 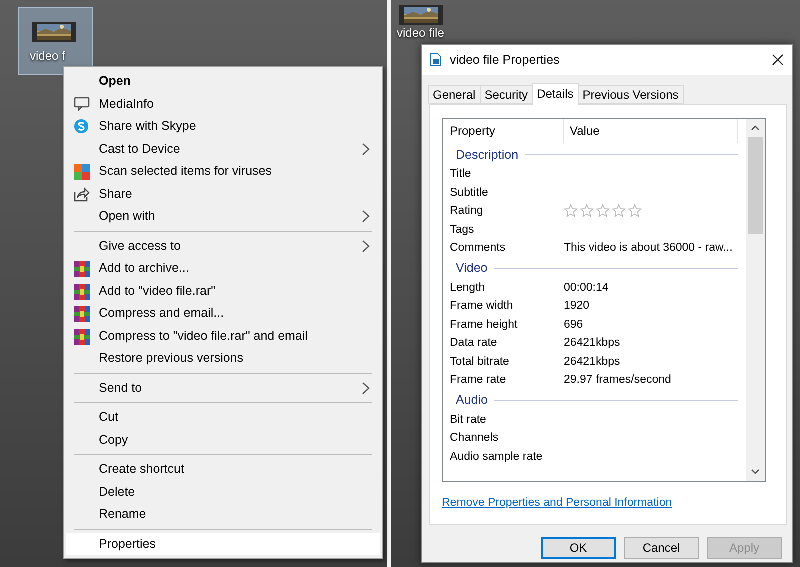 I want to click on tab: Details, so click(x=555, y=94).